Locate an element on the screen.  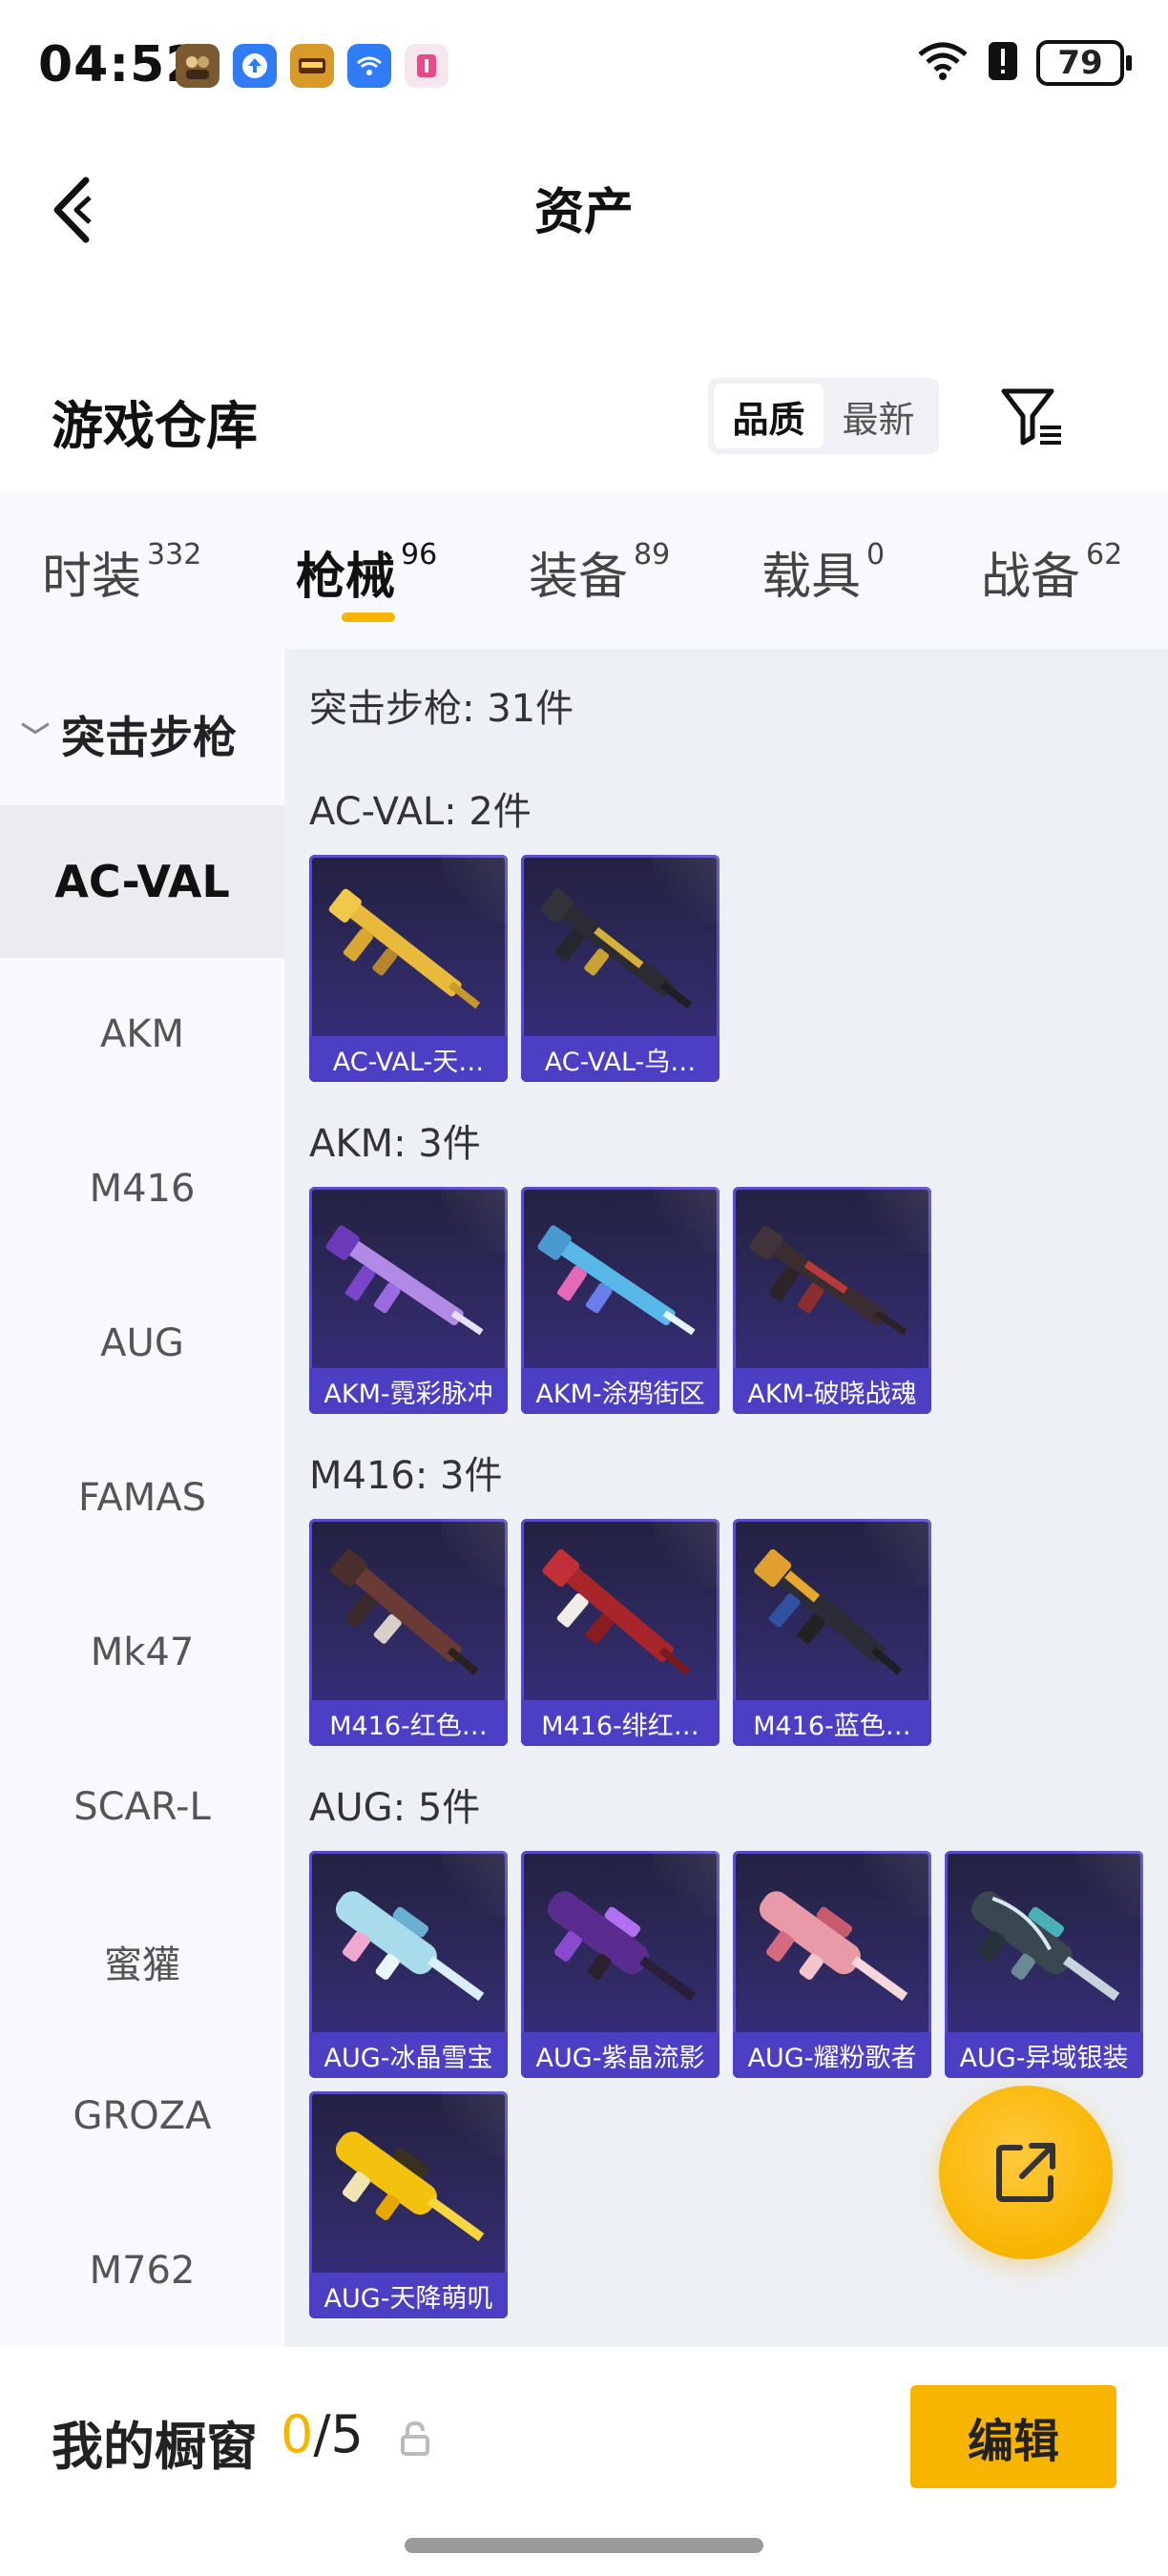
skin-name: AKM-霓彩脉冲 is located at coordinates (408, 1391).